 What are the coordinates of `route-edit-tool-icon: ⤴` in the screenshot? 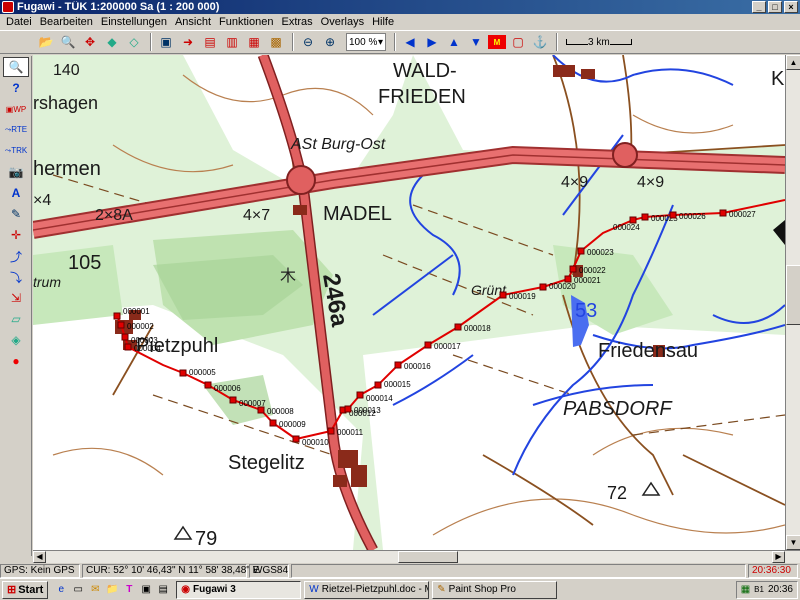 It's located at (16, 256).